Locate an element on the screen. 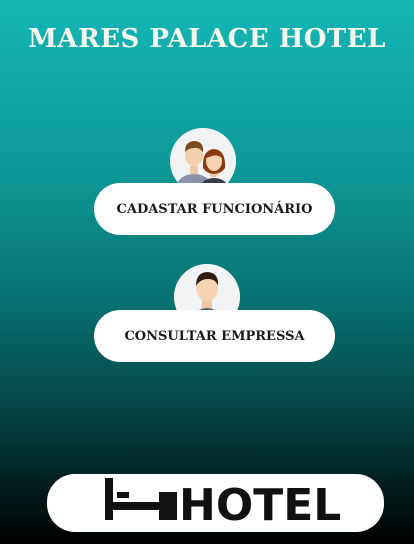  register-employee-label: CADASTAR FUNCIONÁRIO is located at coordinates (214, 209).